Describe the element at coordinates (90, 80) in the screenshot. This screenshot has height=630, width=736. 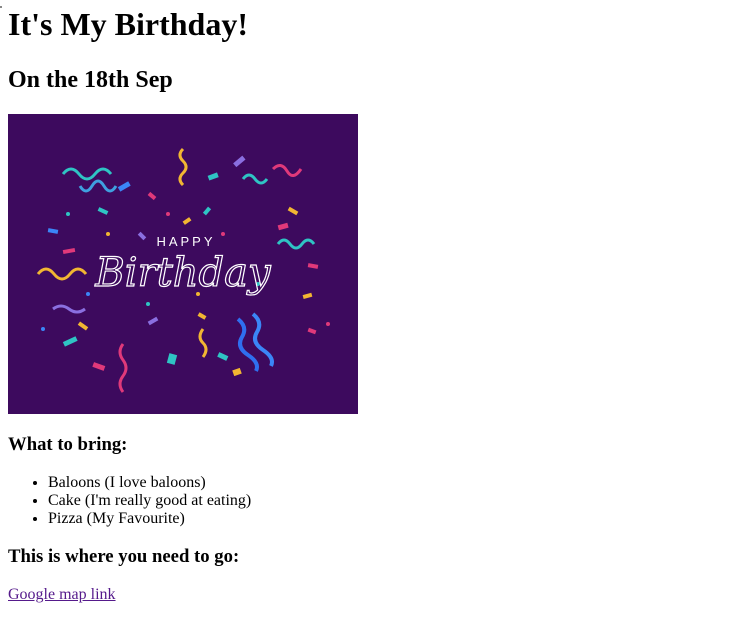
I see `date-heading: On the 18th Sep` at that location.